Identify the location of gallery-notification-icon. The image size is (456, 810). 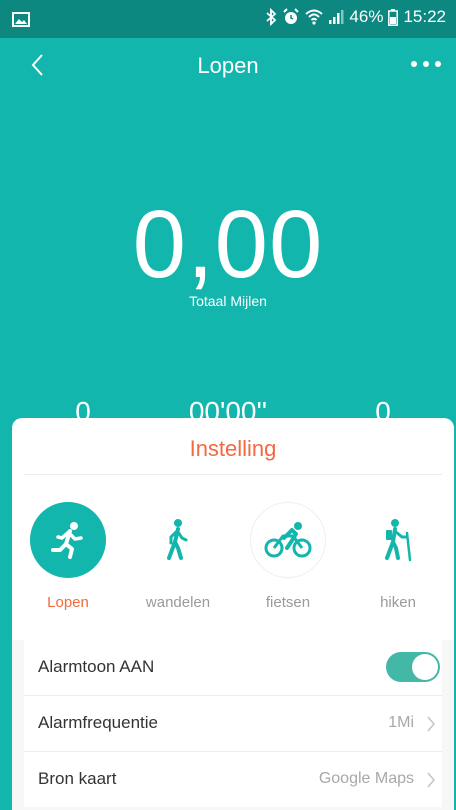
(21, 19).